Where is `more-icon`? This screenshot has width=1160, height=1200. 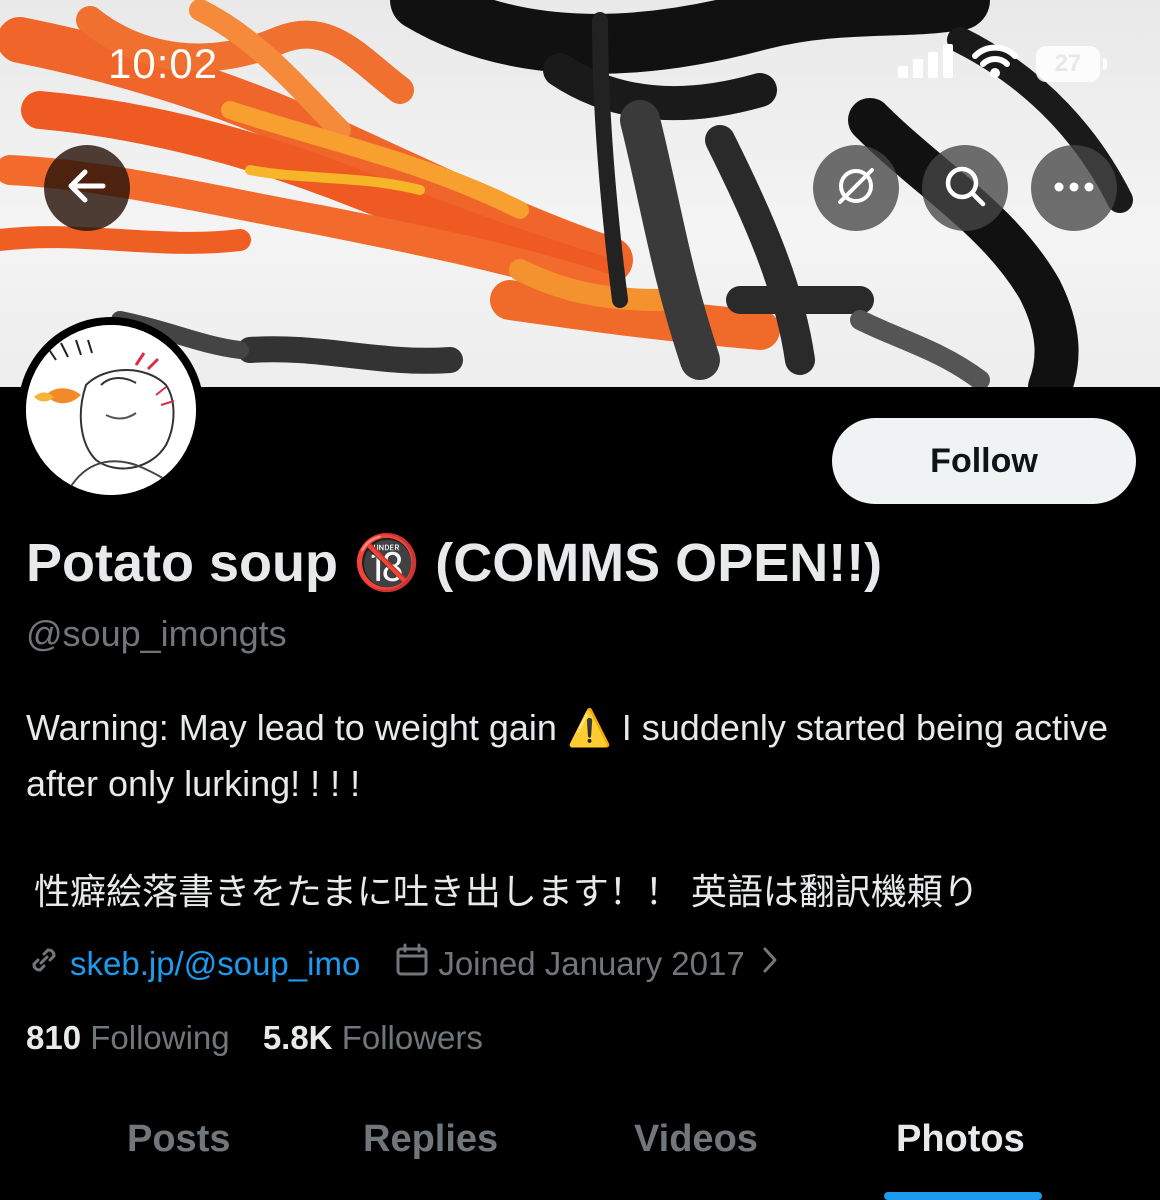
more-icon is located at coordinates (1074, 188).